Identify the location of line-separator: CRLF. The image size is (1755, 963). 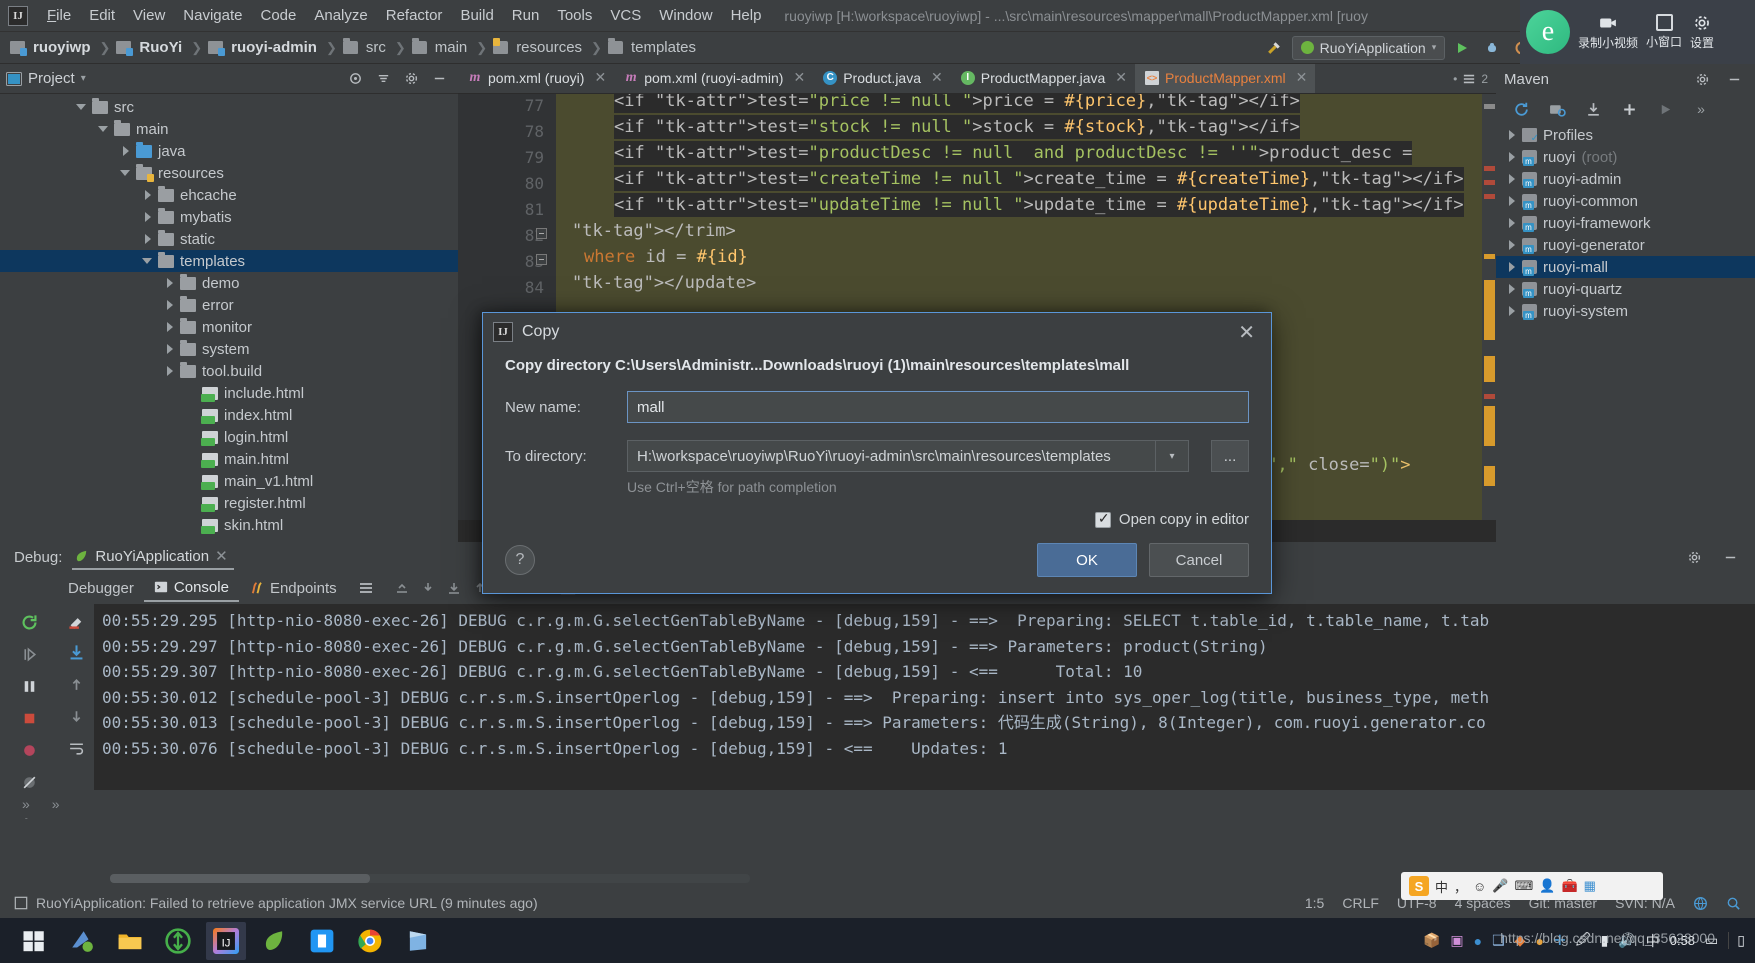
(1360, 903).